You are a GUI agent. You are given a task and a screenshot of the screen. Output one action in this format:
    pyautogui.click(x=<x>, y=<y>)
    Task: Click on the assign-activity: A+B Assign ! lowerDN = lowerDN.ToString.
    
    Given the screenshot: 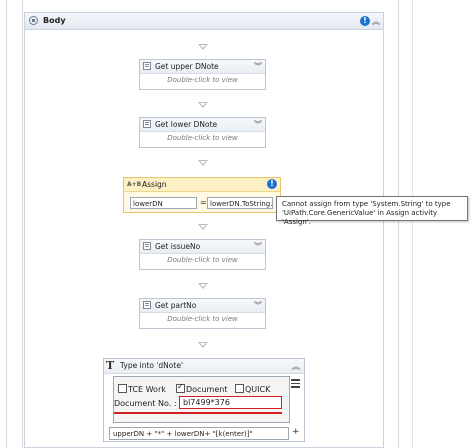 What is the action you would take?
    pyautogui.click(x=202, y=195)
    